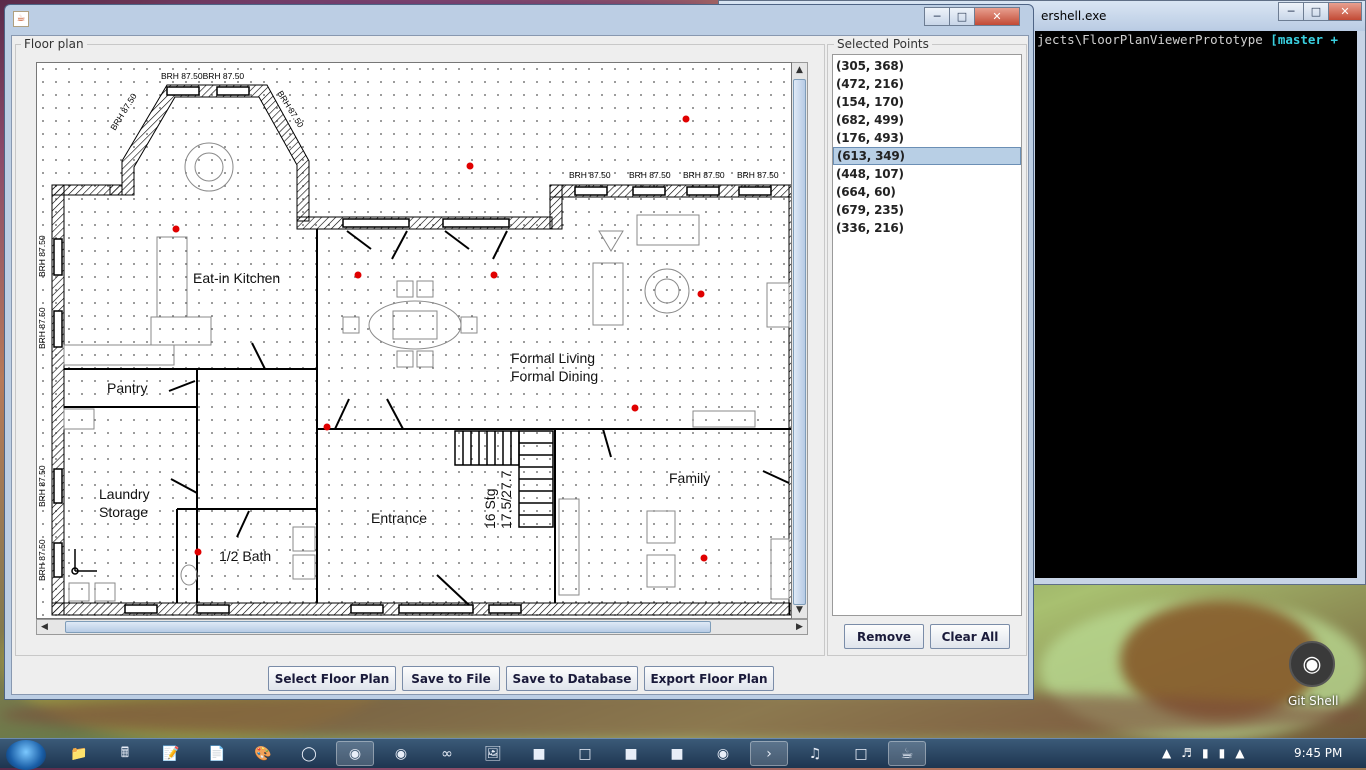  Describe the element at coordinates (263, 753) in the screenshot. I see `paint-icon: 🎨` at that location.